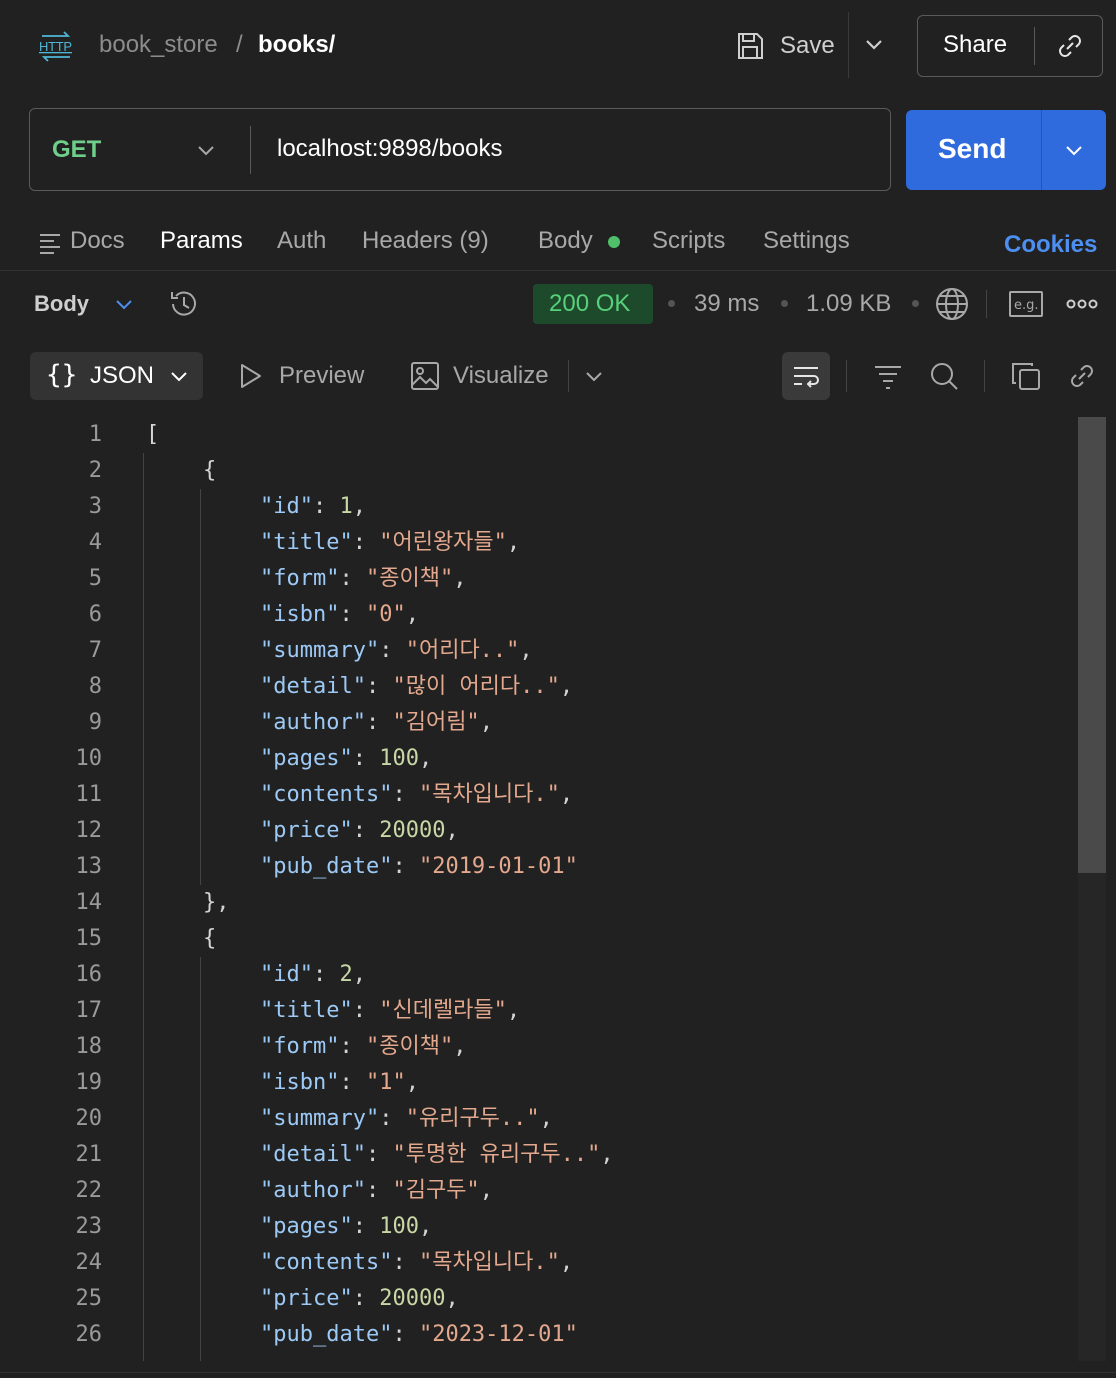  I want to click on tab-body: Body, so click(565, 241).